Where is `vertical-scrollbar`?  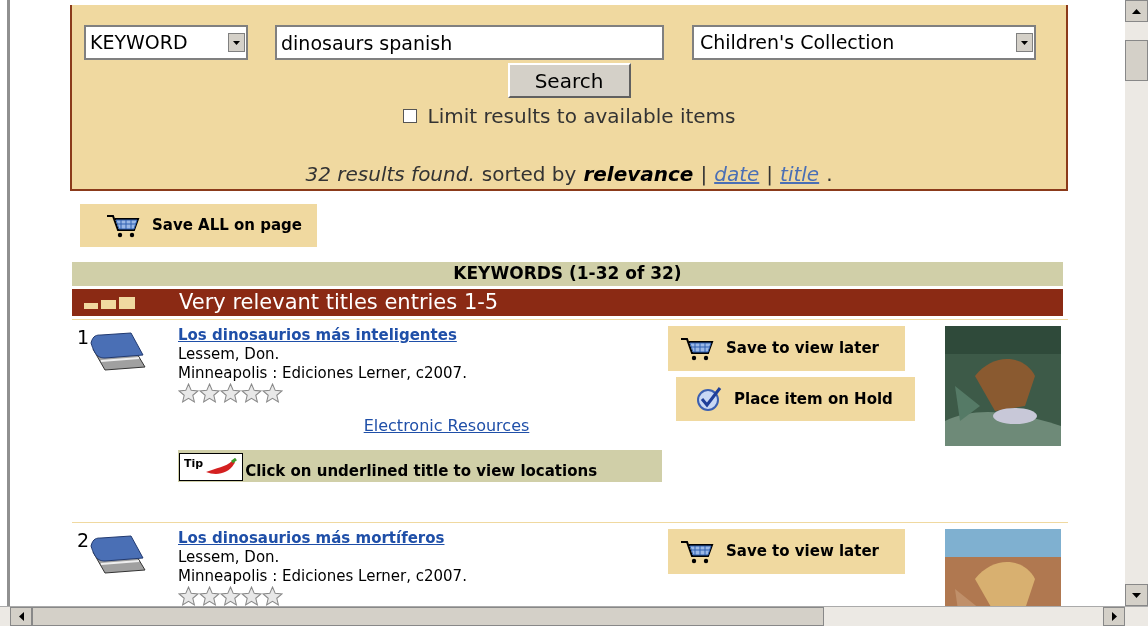
vertical-scrollbar is located at coordinates (1136, 303).